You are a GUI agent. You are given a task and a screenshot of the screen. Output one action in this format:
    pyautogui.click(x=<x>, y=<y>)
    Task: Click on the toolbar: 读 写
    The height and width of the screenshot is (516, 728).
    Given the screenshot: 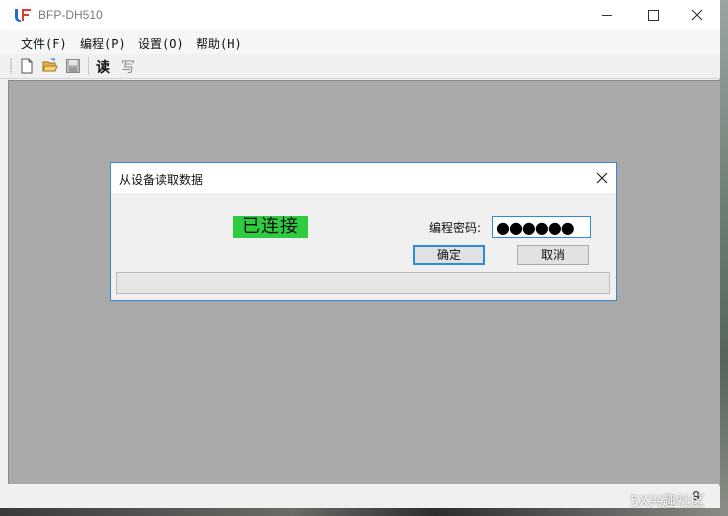 What is the action you would take?
    pyautogui.click(x=360, y=66)
    